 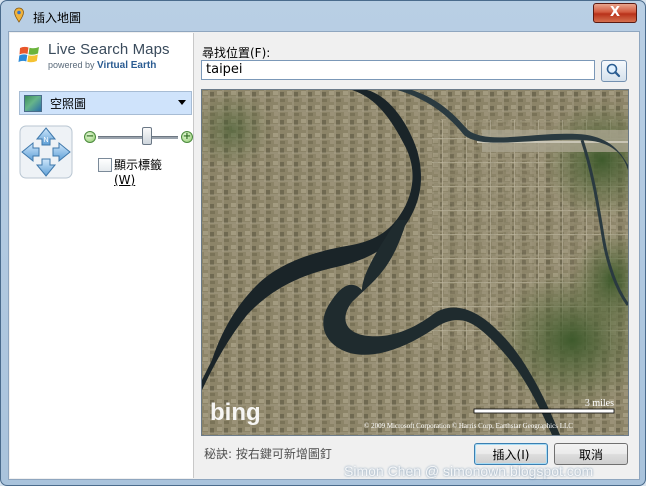 What do you see at coordinates (236, 53) in the screenshot?
I see `find-location-label: 尋找位置(F):` at bounding box center [236, 53].